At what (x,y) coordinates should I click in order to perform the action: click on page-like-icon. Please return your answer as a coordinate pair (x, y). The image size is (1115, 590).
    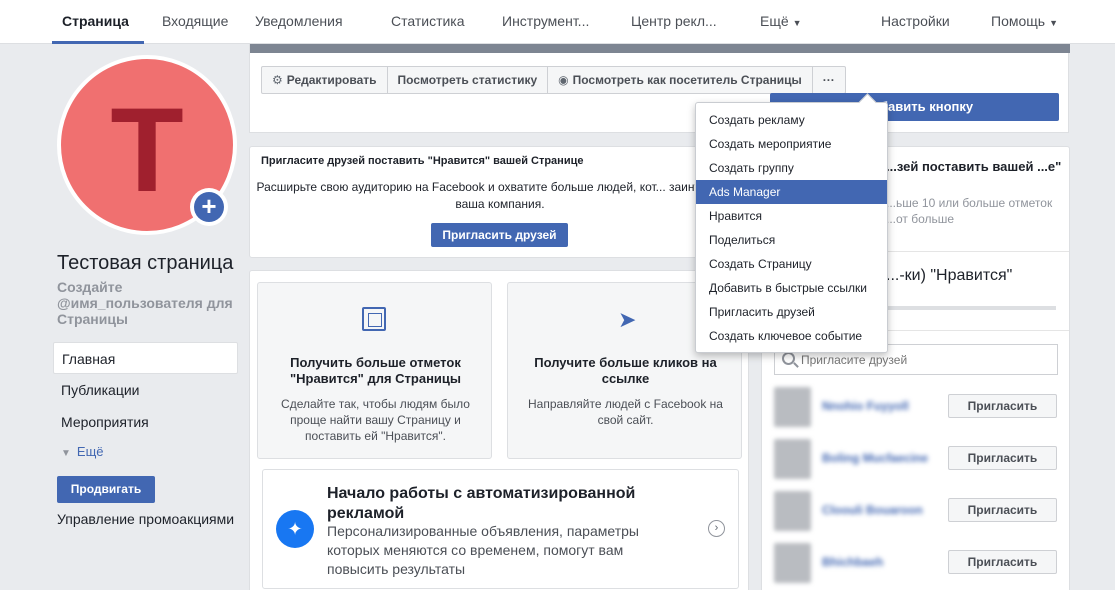
    Looking at the image, I should click on (374, 319).